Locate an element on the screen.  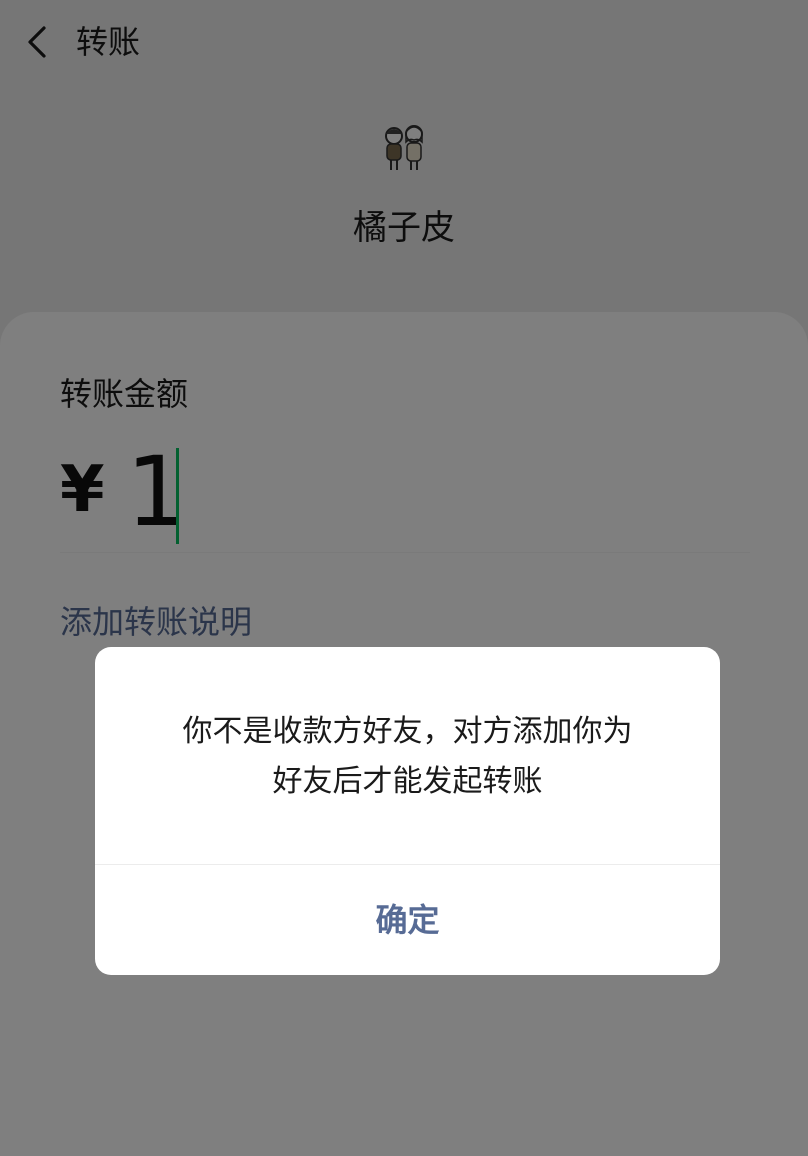
dialog-message-line: 好友后才能发起转账 is located at coordinates (407, 781).